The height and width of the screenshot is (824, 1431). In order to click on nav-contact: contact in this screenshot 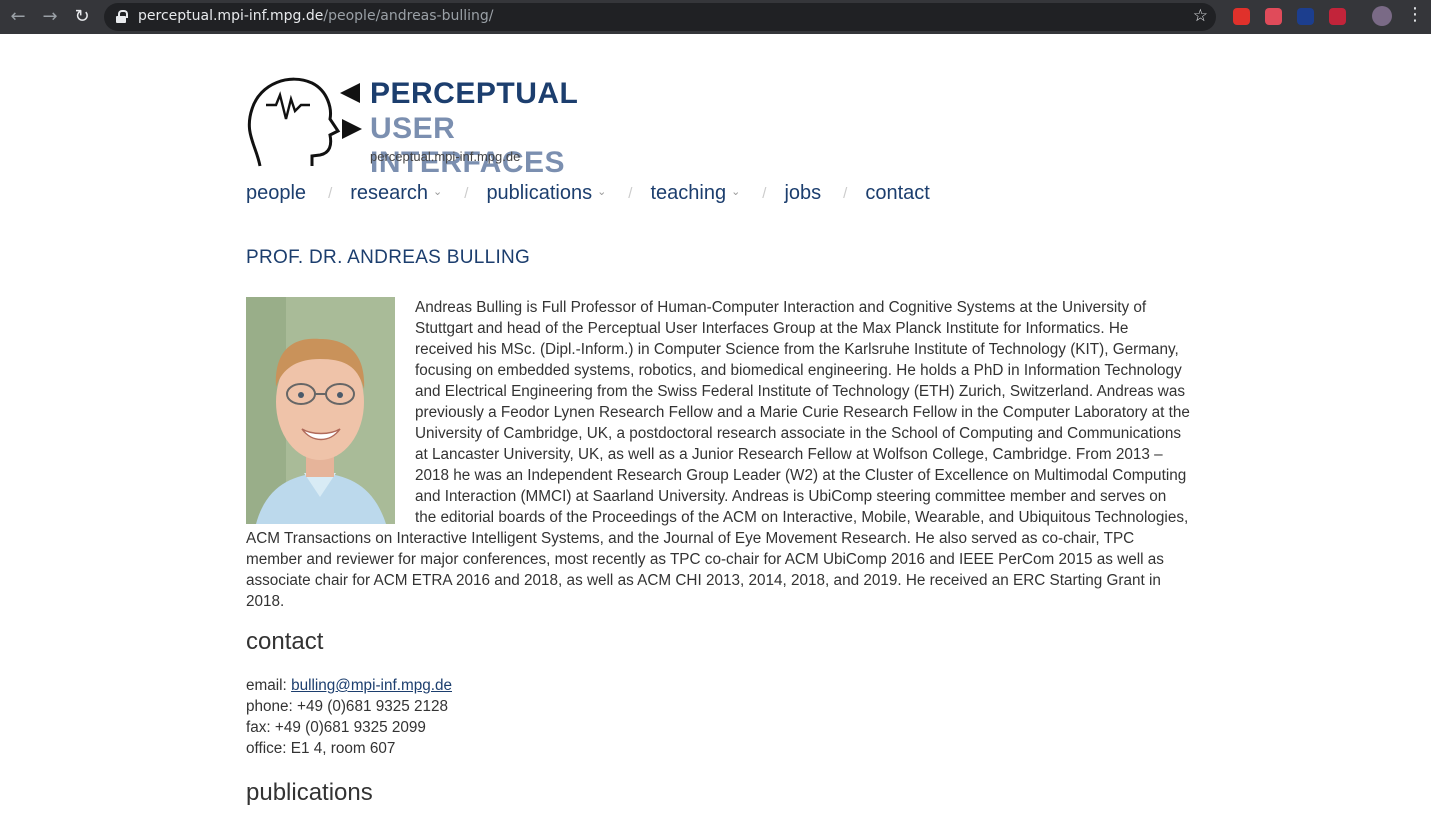, I will do `click(897, 193)`.